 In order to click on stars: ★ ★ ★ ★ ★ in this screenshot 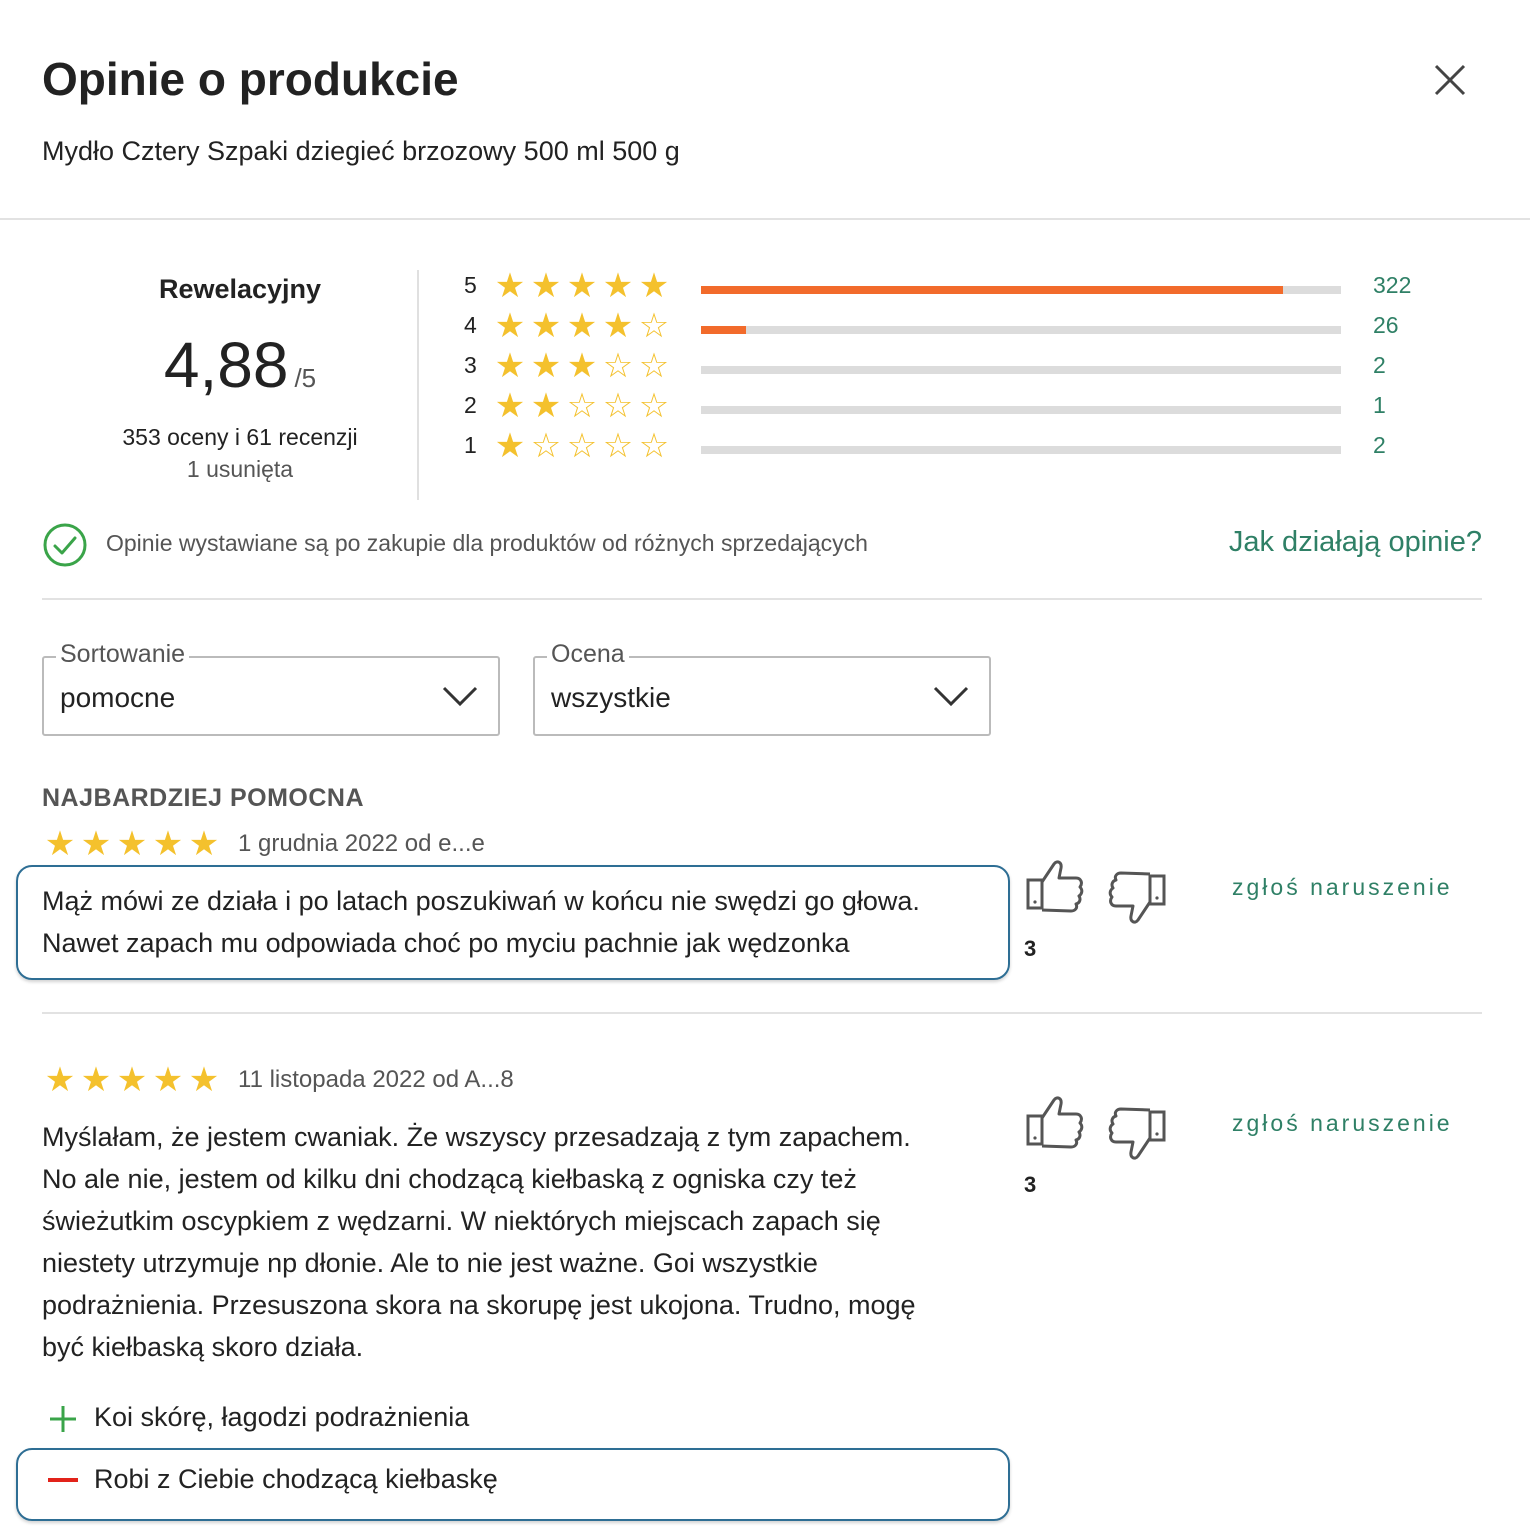, I will do `click(582, 286)`.